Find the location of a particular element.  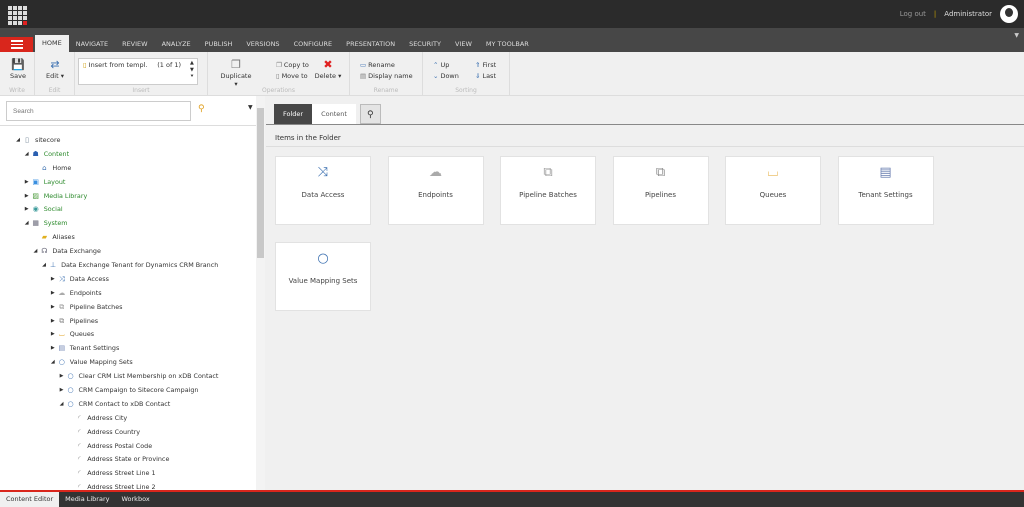

ribbon-tab-home: HOME is located at coordinates (52, 43).